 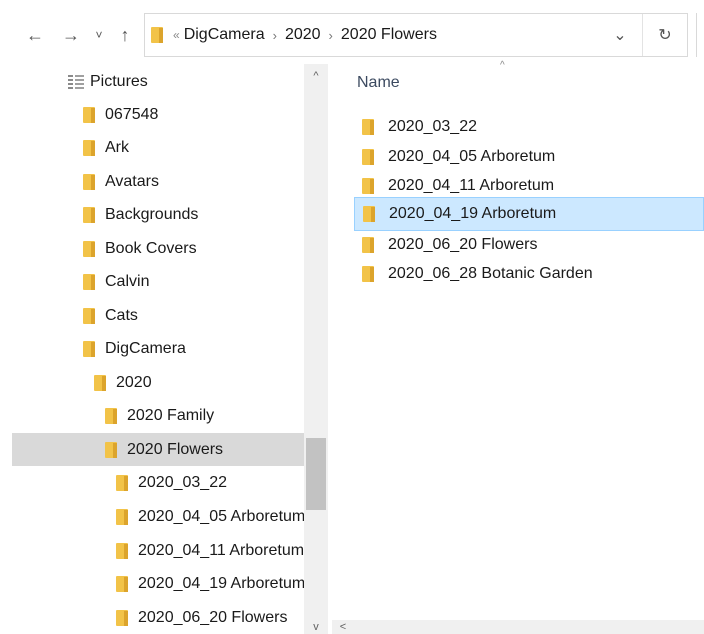 I want to click on tree-item-backgrounds: Backgrounds, so click(x=158, y=214).